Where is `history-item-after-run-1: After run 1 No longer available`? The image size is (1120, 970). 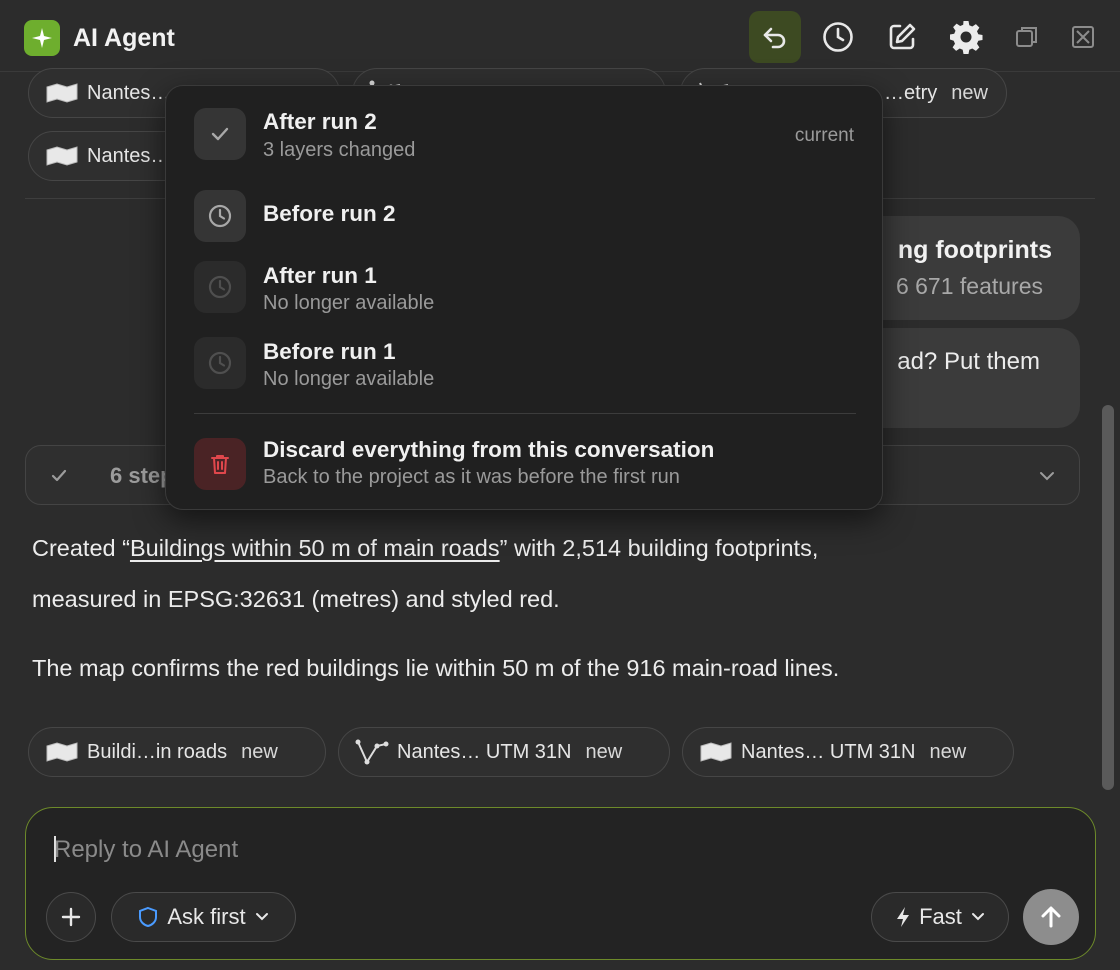 history-item-after-run-1: After run 1 No longer available is located at coordinates (525, 286).